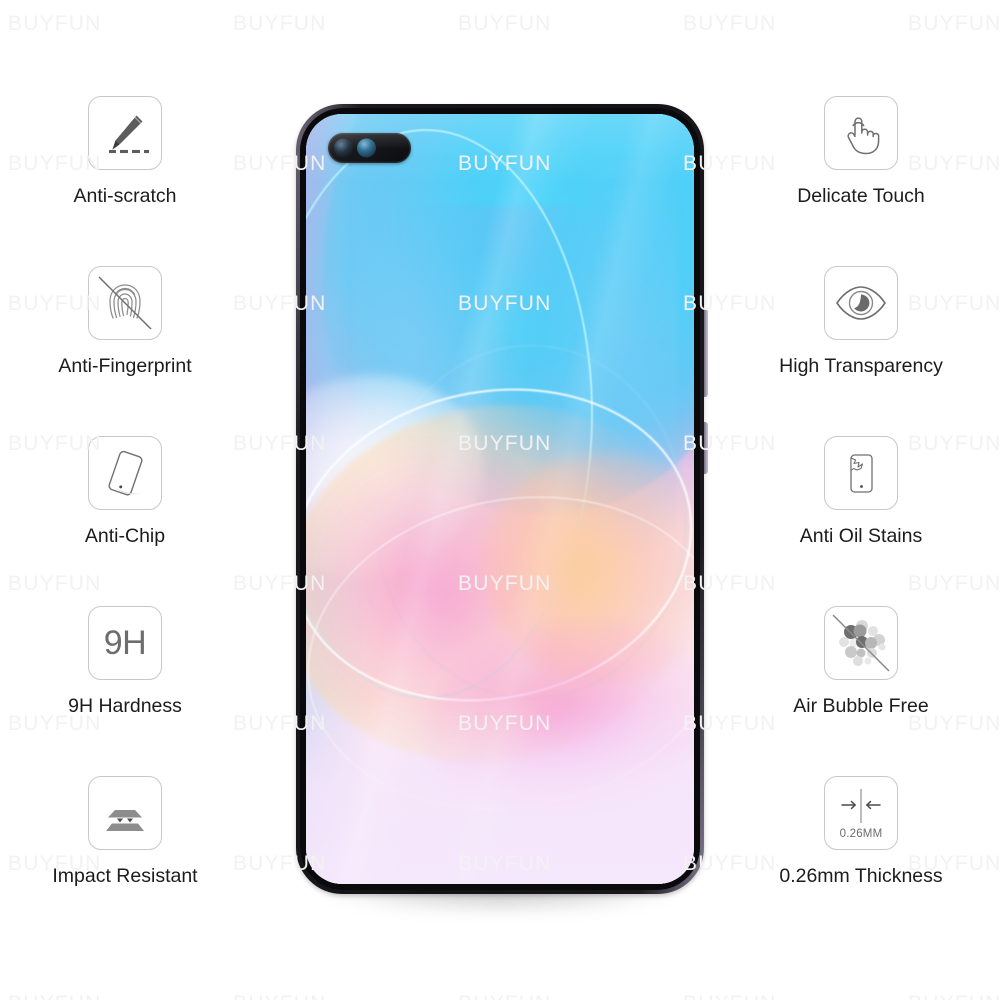  What do you see at coordinates (125, 813) in the screenshot?
I see `layered-impact-icon` at bounding box center [125, 813].